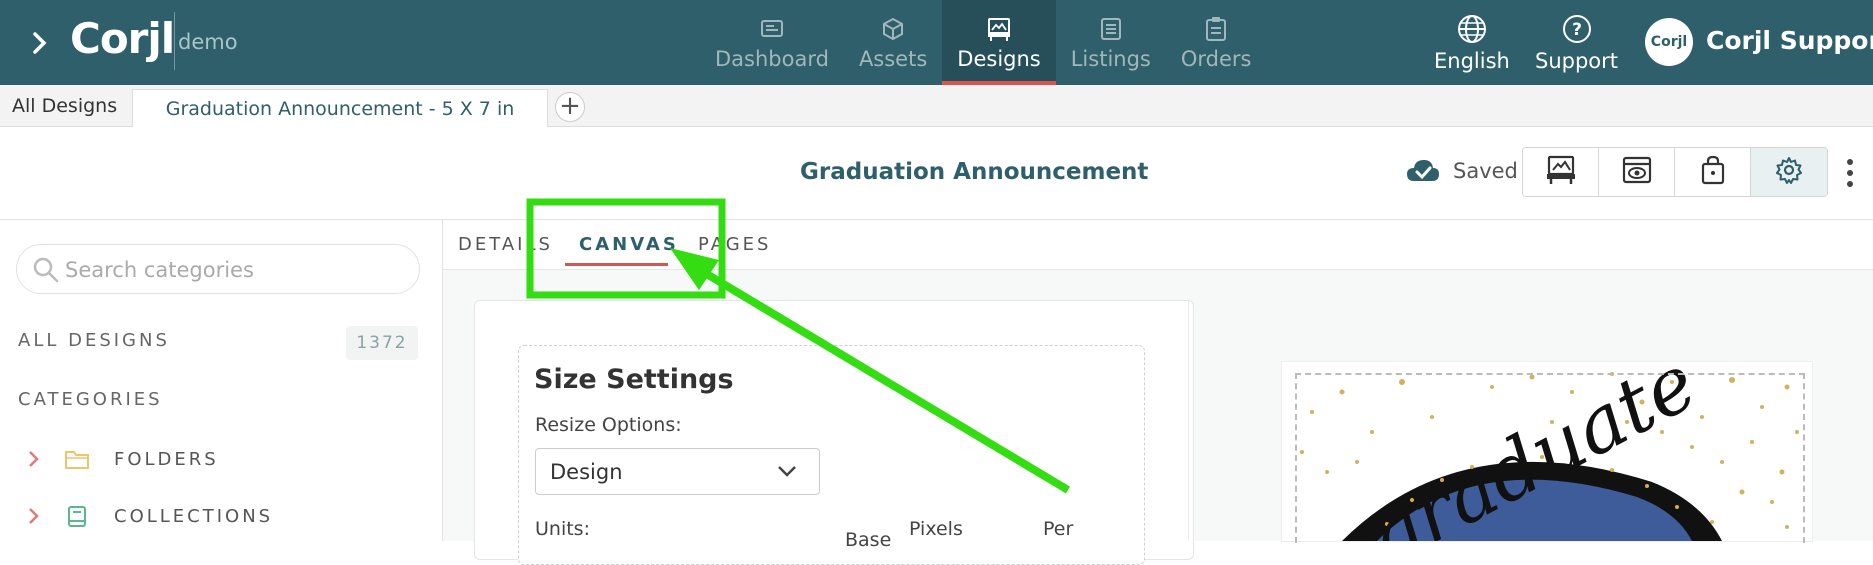 The height and width of the screenshot is (565, 1873). What do you see at coordinates (64, 106) in the screenshot?
I see `tab-all-designs: All Designs` at bounding box center [64, 106].